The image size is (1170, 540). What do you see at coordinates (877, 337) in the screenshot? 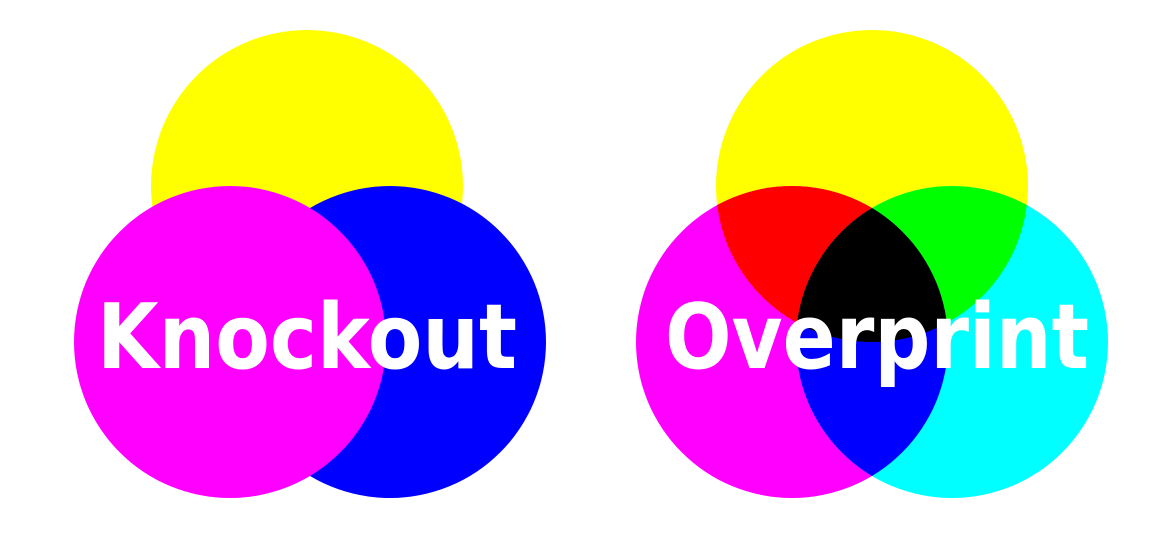
I see `overprint-label: Overprint` at bounding box center [877, 337].